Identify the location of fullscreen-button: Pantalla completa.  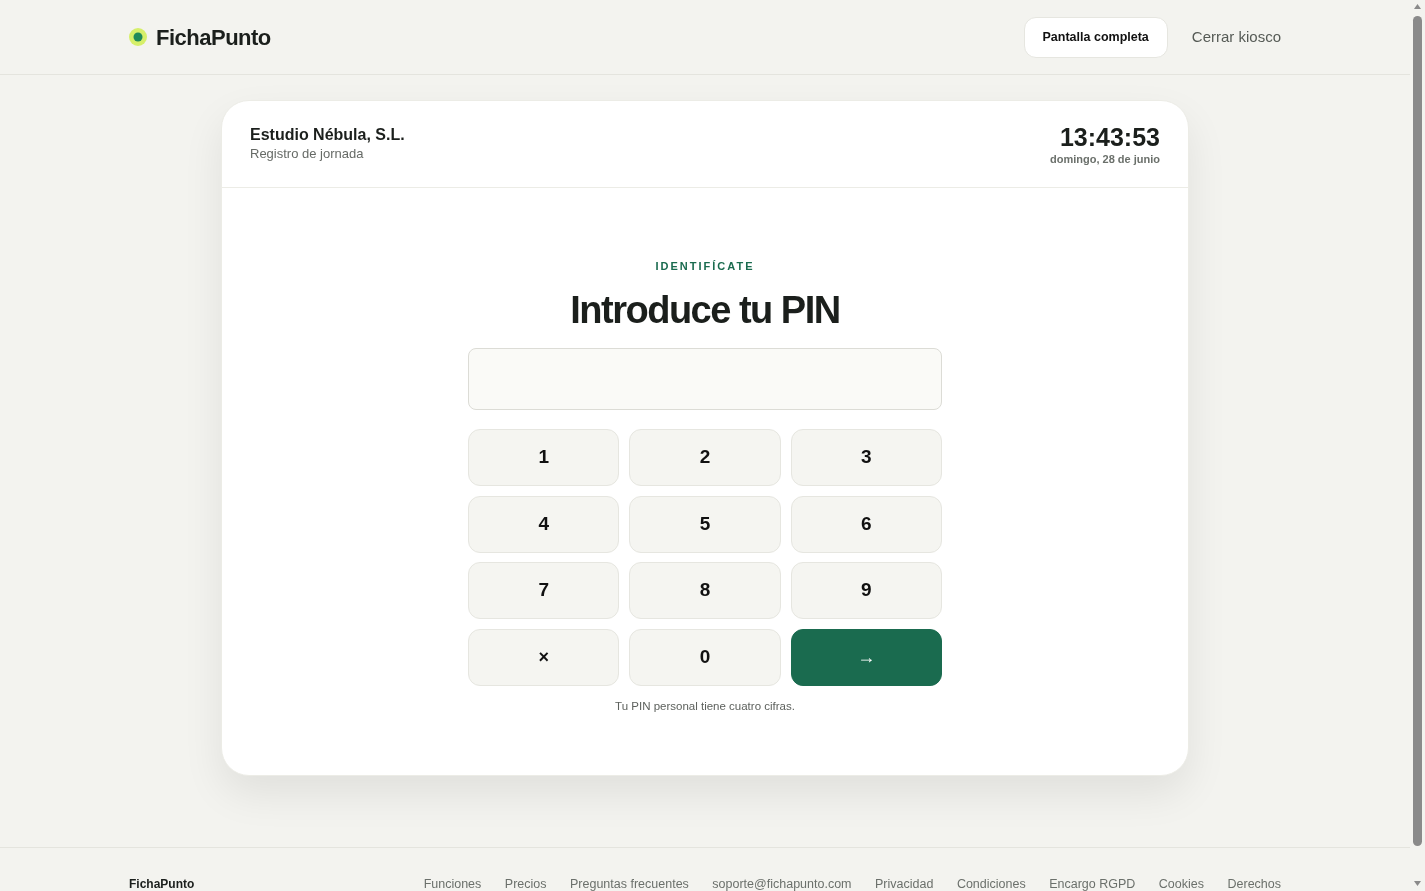
(1095, 37).